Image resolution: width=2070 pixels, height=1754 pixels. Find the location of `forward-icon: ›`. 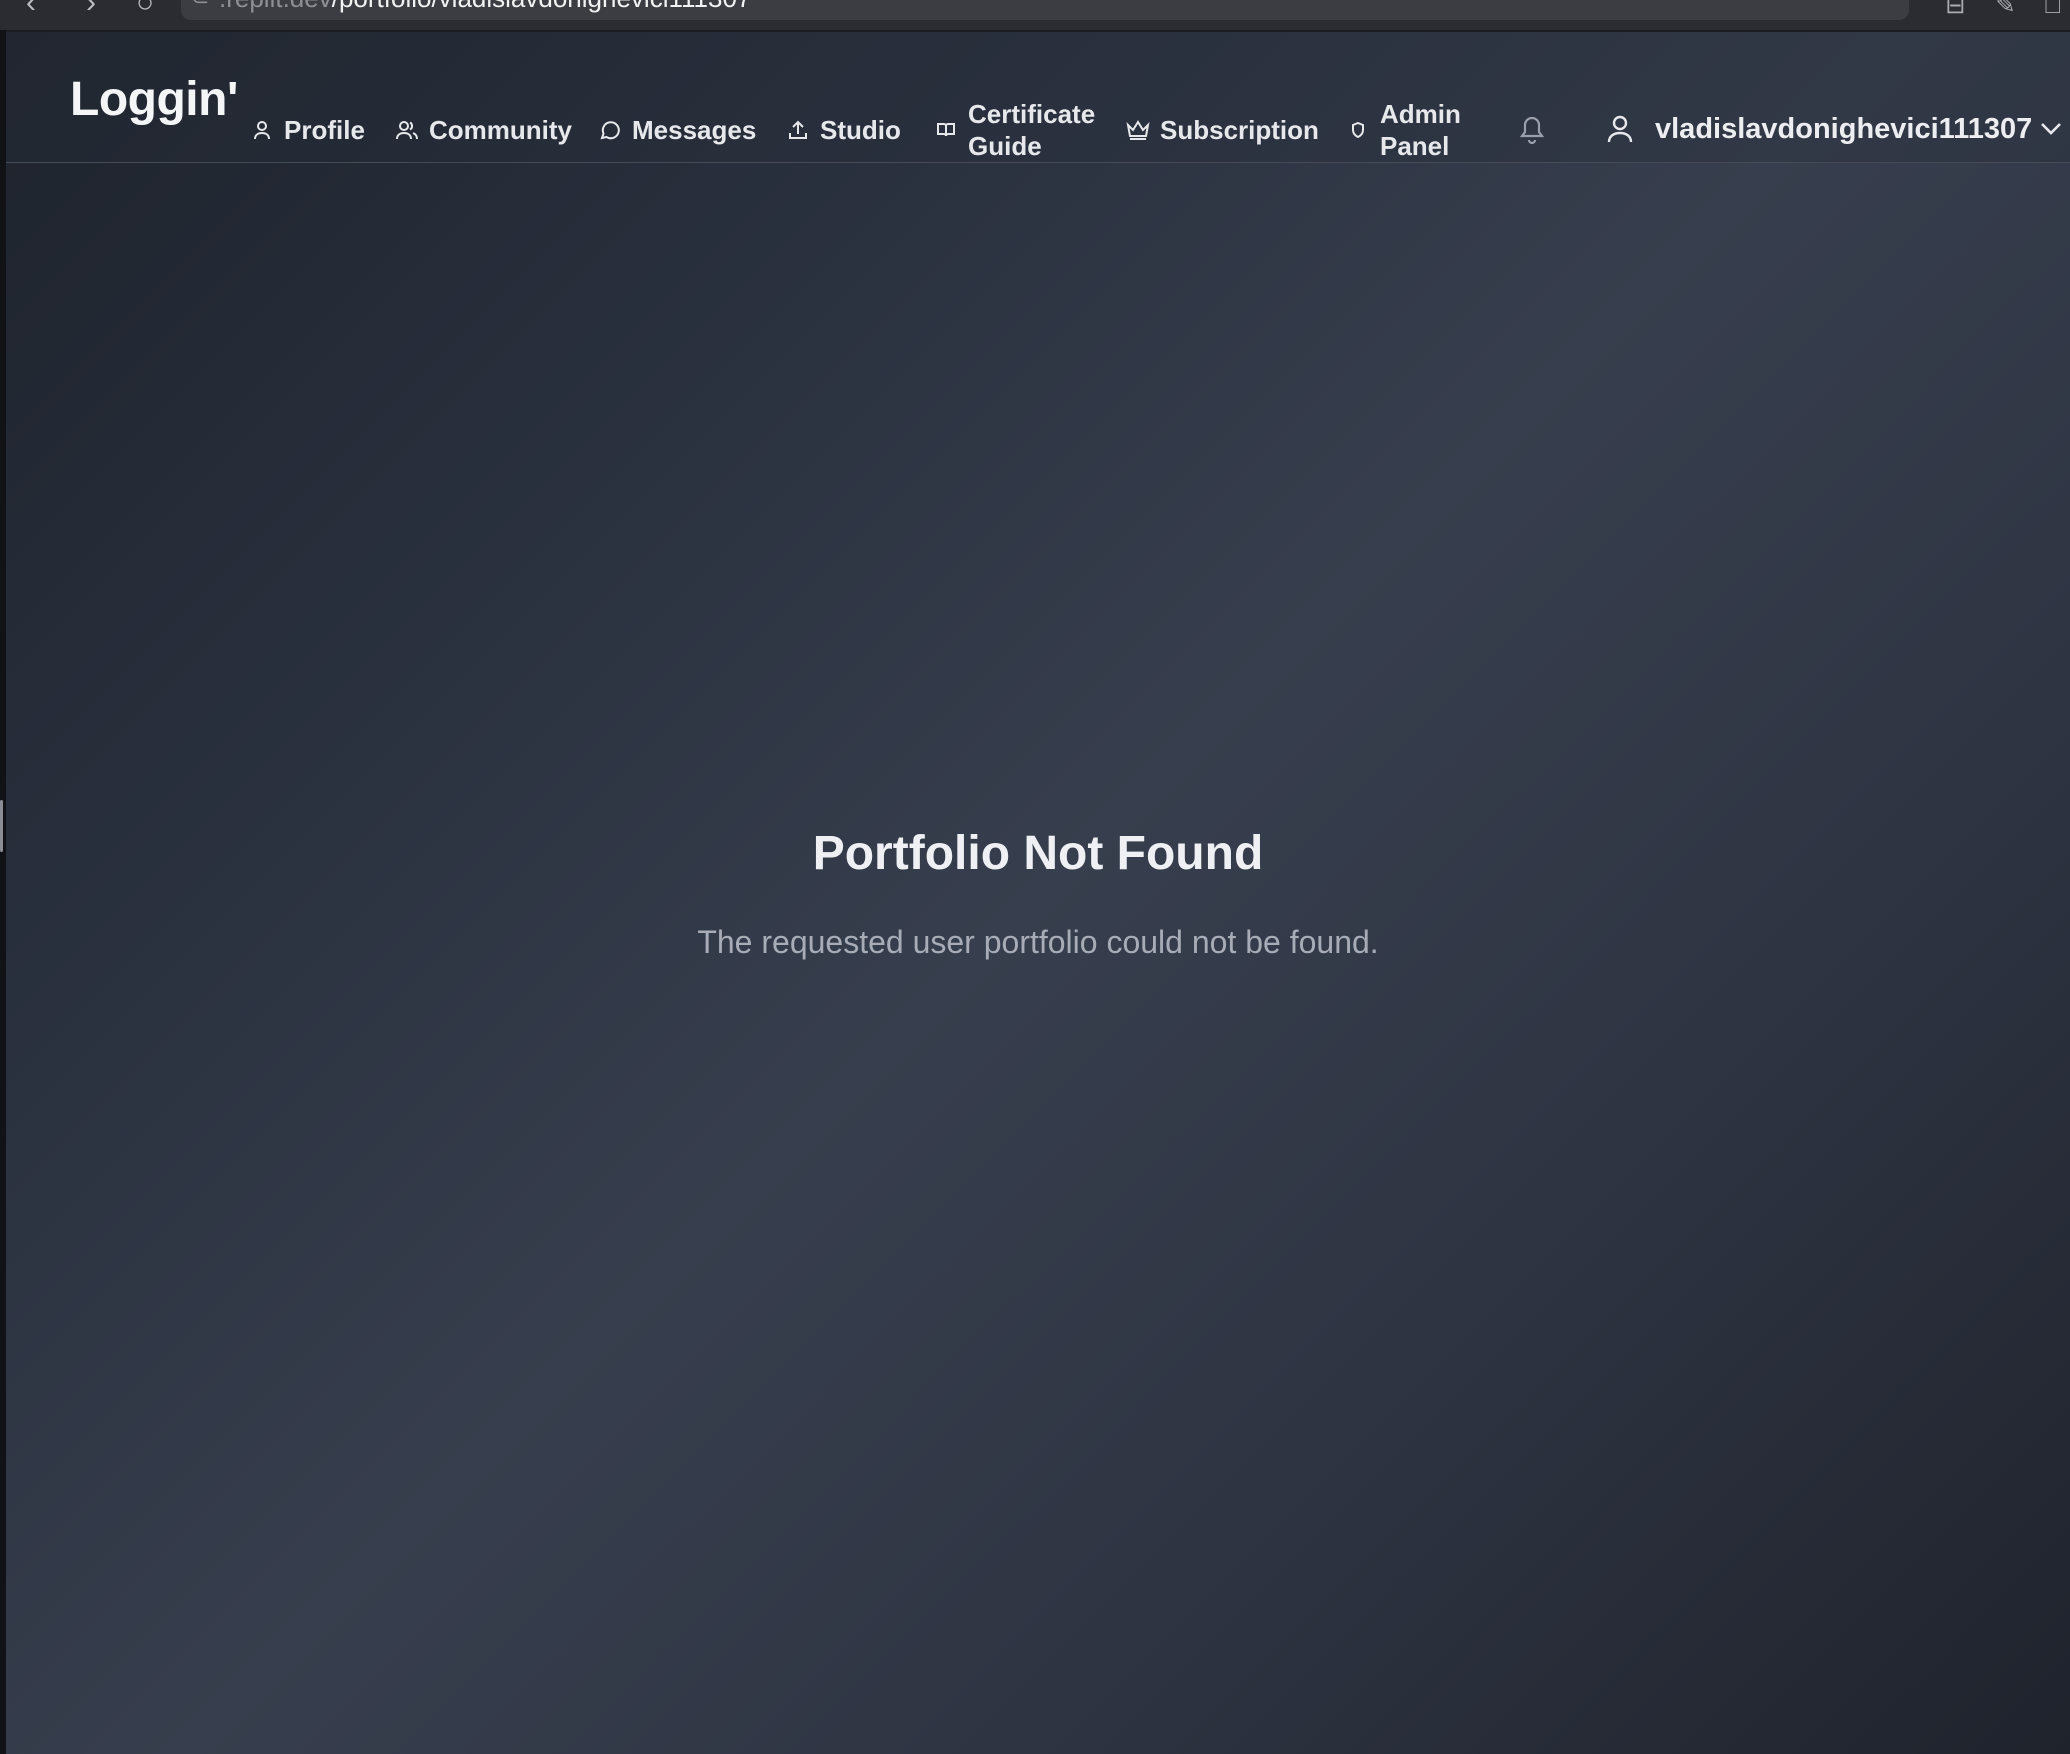

forward-icon: › is located at coordinates (91, 9).